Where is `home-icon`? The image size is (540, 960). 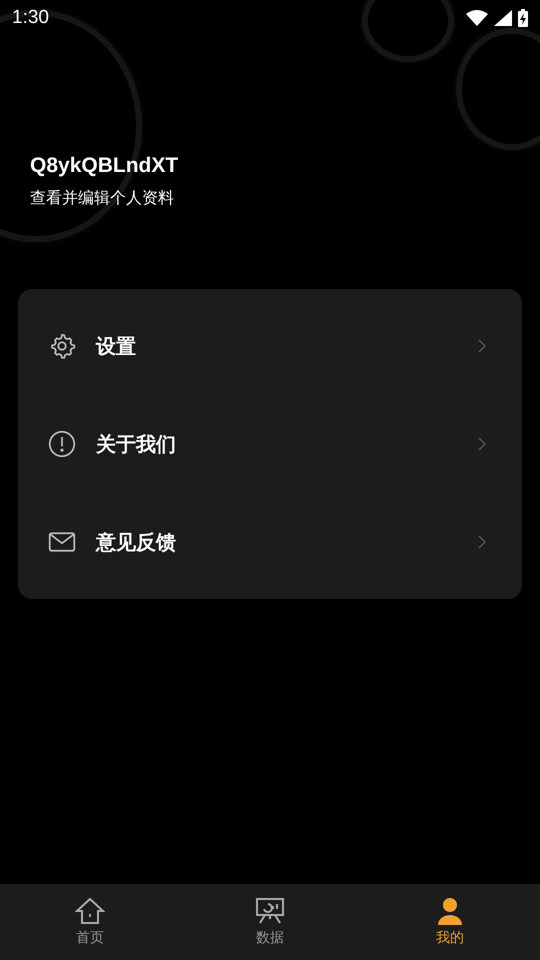 home-icon is located at coordinates (90, 911).